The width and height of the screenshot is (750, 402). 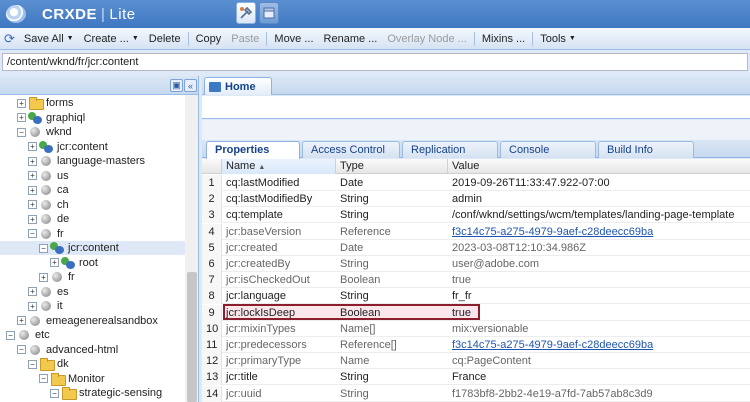 What do you see at coordinates (476, 377) in the screenshot?
I see `table-row: 13 jcr:title String France` at bounding box center [476, 377].